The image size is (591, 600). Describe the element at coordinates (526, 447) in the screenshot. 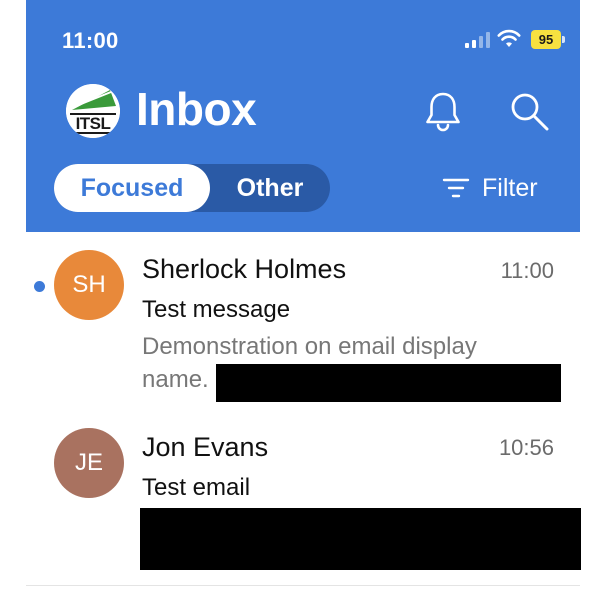

I see `message-time: 10:56` at that location.